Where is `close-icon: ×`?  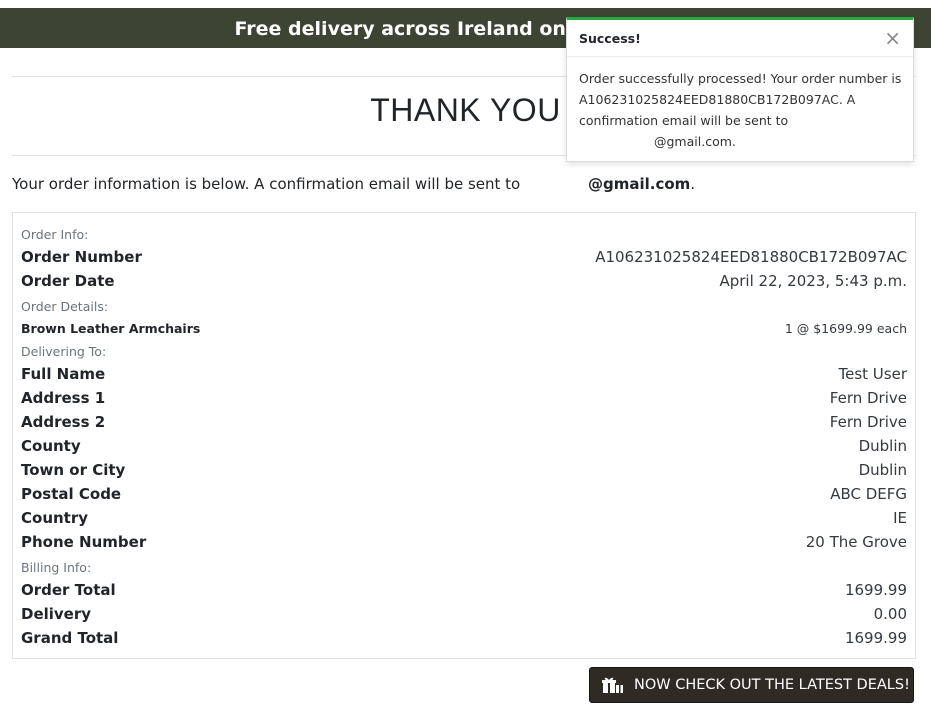 close-icon: × is located at coordinates (892, 38).